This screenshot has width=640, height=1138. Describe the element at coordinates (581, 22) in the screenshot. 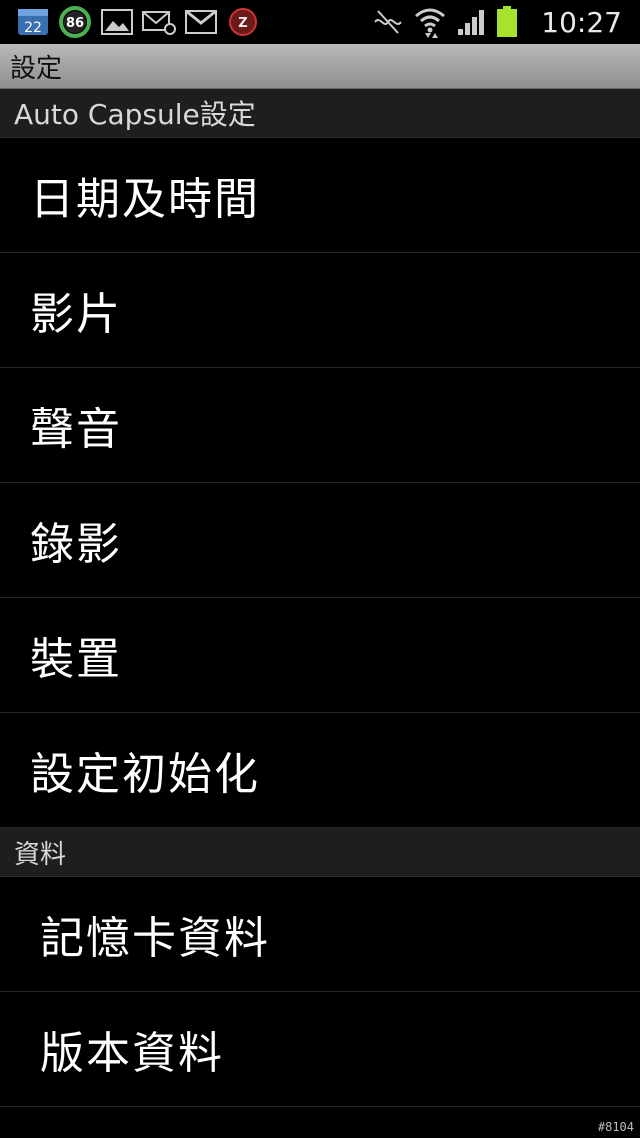

I see `clock: 10:27` at that location.